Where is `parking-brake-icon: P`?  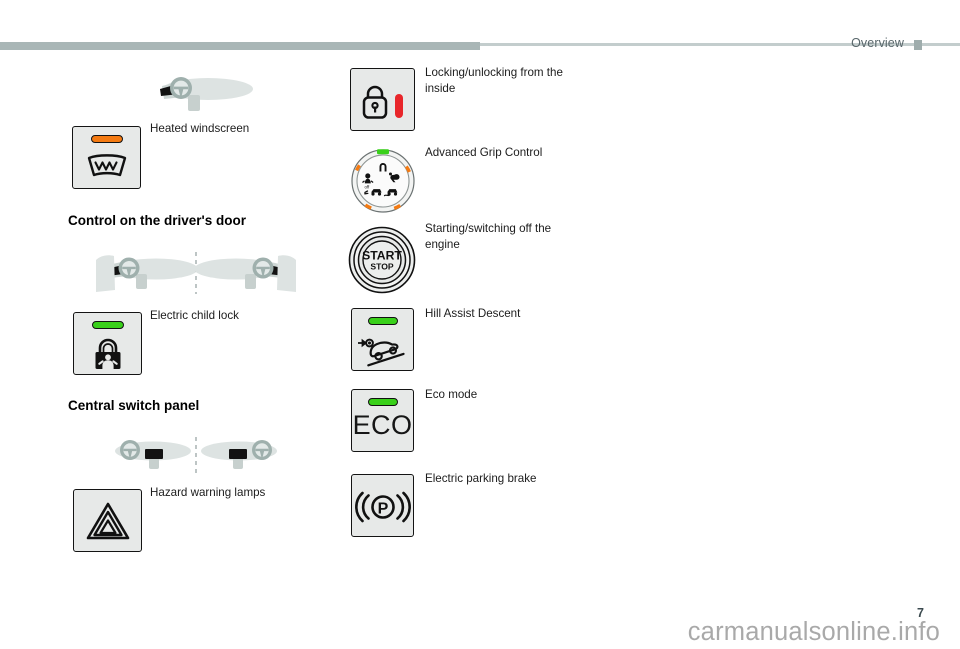
parking-brake-icon: P is located at coordinates (382, 507).